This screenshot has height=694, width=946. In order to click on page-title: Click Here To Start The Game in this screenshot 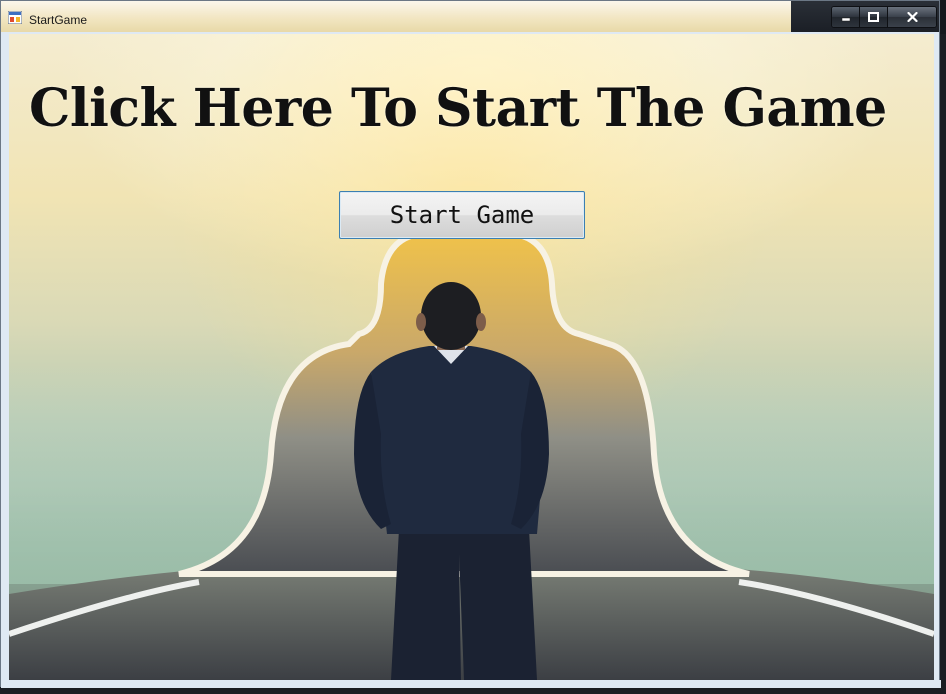, I will do `click(458, 108)`.